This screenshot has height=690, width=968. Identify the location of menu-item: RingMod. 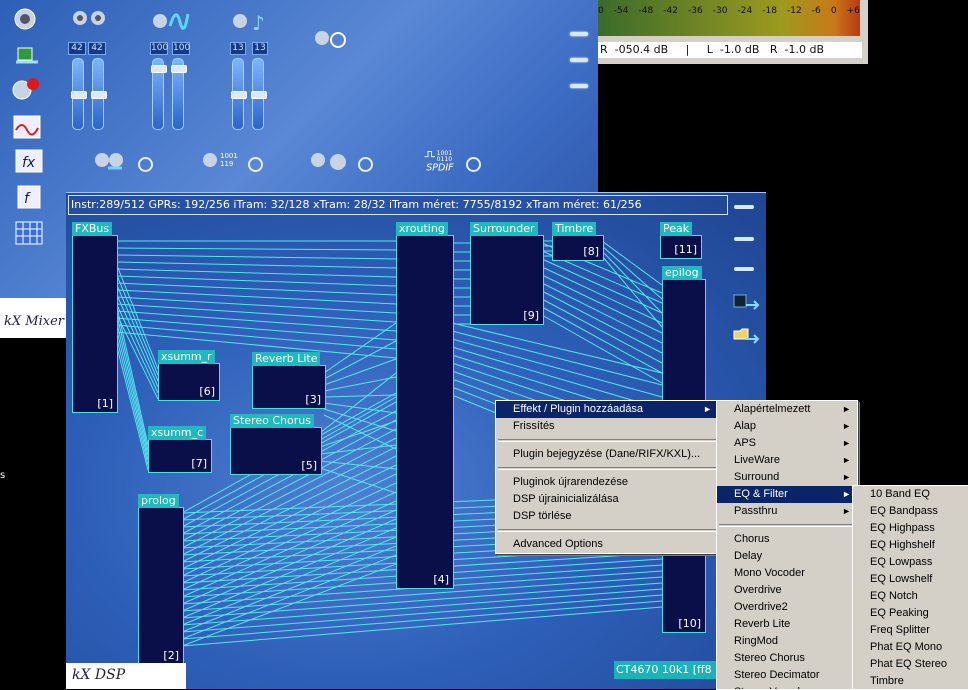
(787, 641).